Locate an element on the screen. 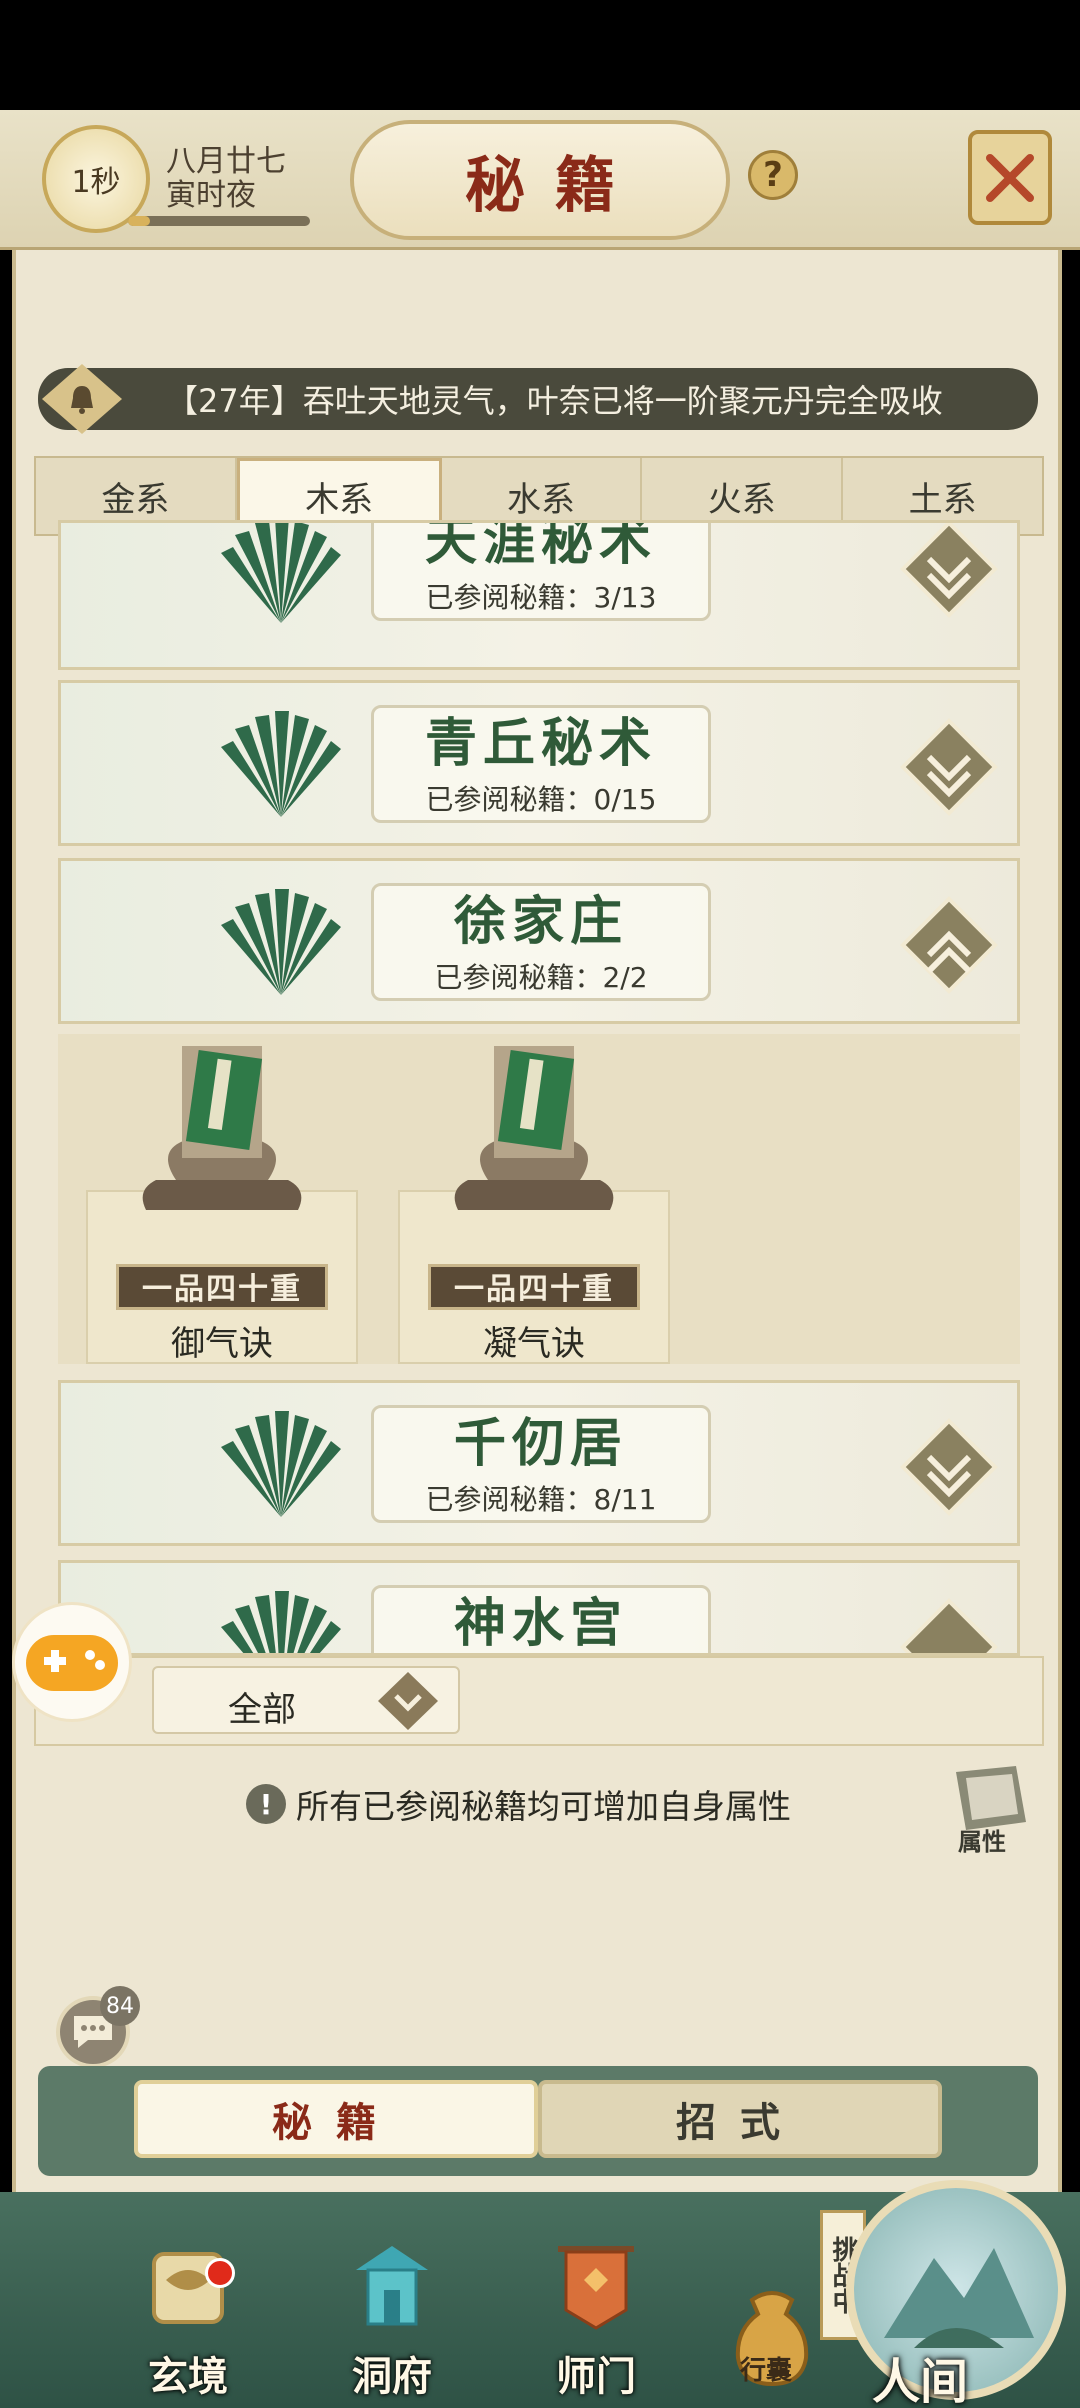 Image resolution: width=1080 pixels, height=2408 pixels. filter-selected-label: 全部 is located at coordinates (262, 1710).